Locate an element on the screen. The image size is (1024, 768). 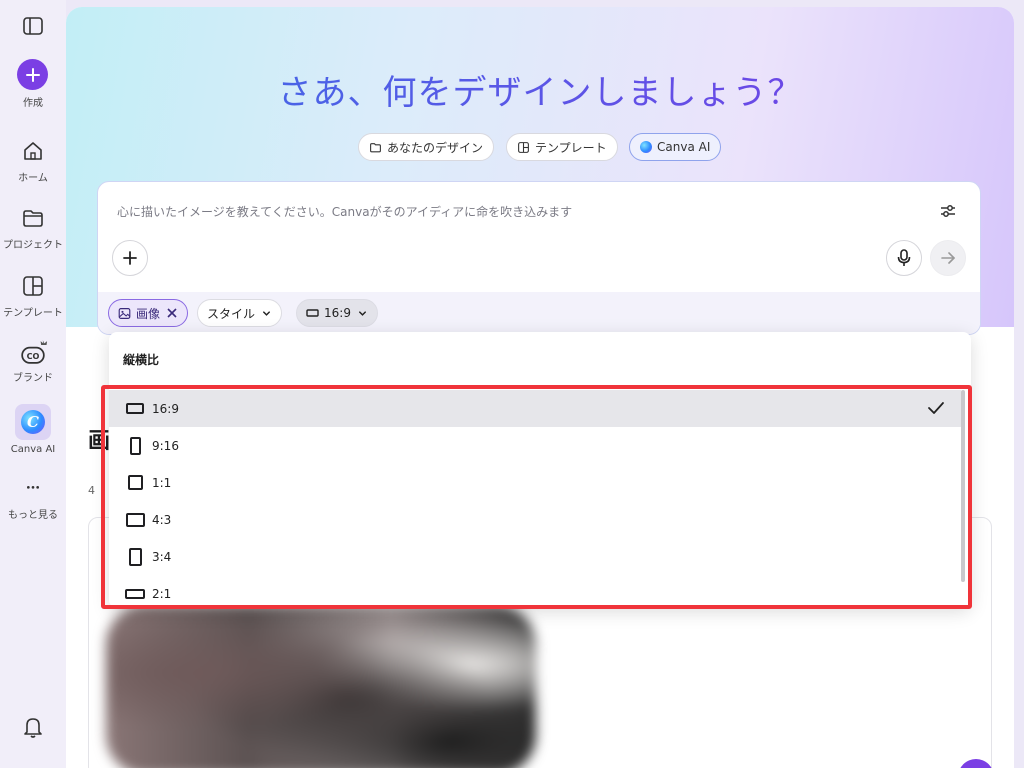
bell-icon is located at coordinates (33, 727).